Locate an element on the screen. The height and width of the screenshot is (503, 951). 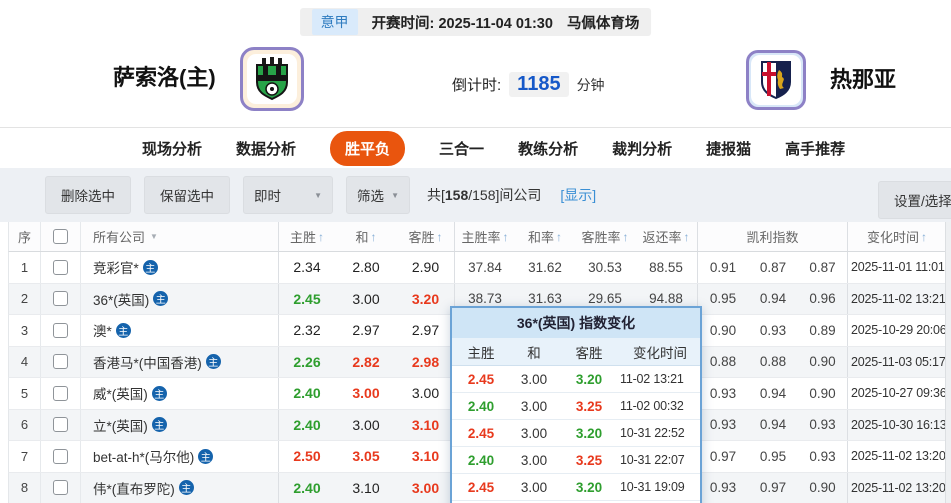
company-cell: 竞彩官* 主 is located at coordinates (180, 267).